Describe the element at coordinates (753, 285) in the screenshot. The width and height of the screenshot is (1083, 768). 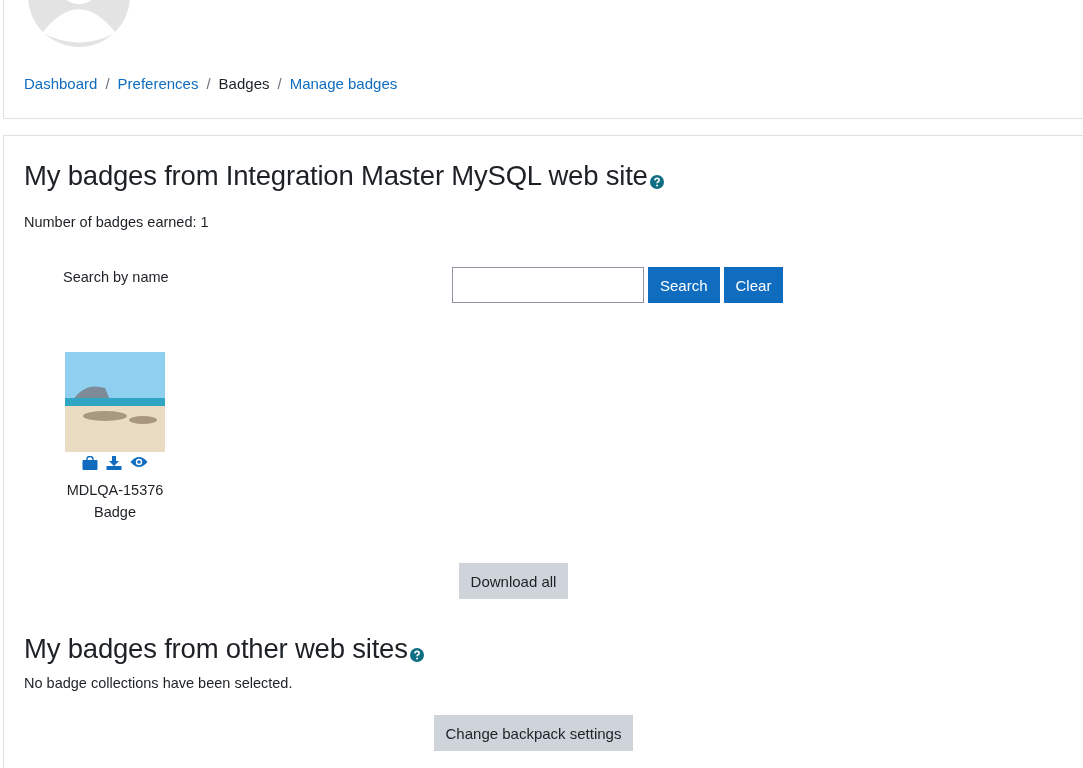
I see `clear-button: Clear` at that location.